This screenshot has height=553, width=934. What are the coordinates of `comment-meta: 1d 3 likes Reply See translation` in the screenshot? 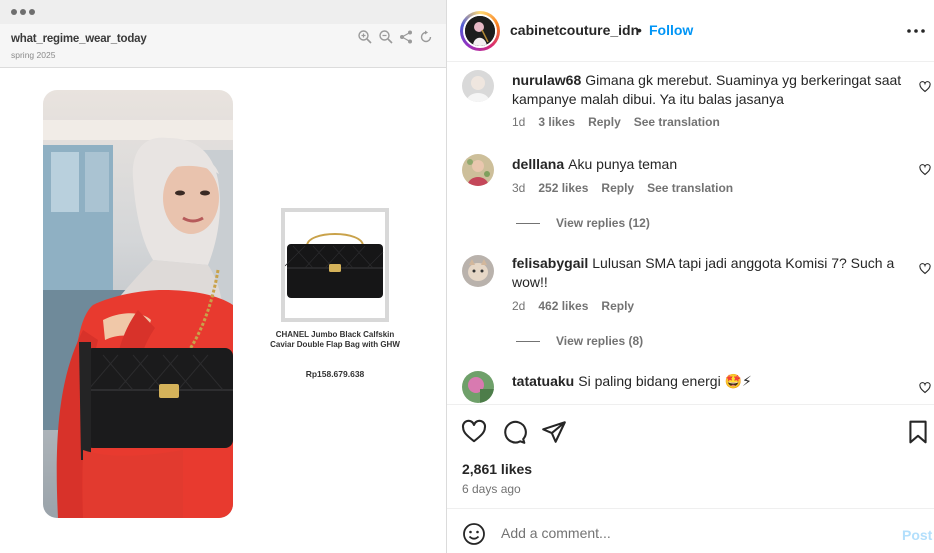 It's located at (622, 122).